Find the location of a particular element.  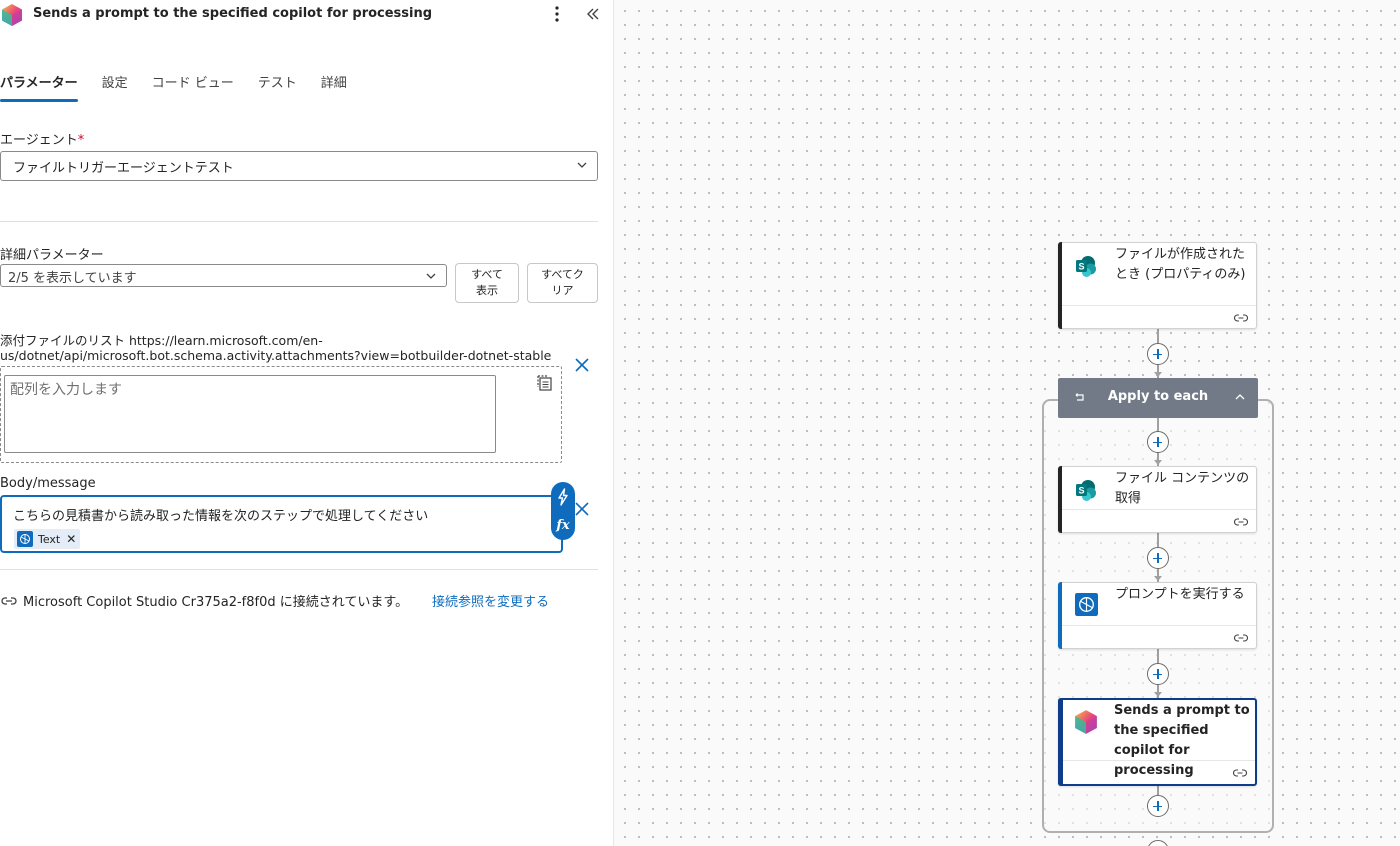

text-token-label: Text is located at coordinates (49, 539).